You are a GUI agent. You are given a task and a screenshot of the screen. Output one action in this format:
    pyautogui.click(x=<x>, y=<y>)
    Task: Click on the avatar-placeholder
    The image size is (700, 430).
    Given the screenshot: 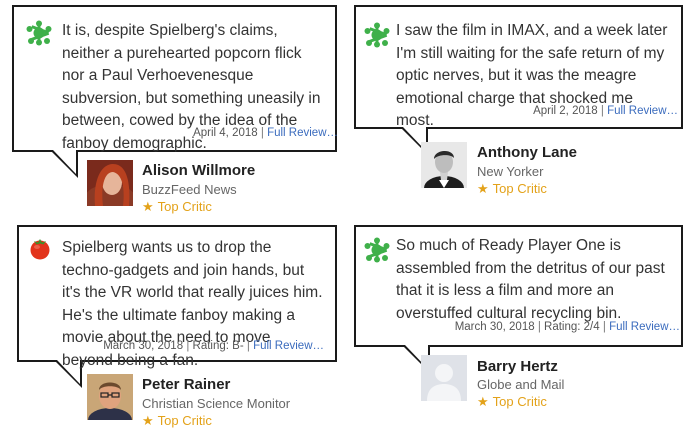 What is the action you would take?
    pyautogui.click(x=444, y=378)
    